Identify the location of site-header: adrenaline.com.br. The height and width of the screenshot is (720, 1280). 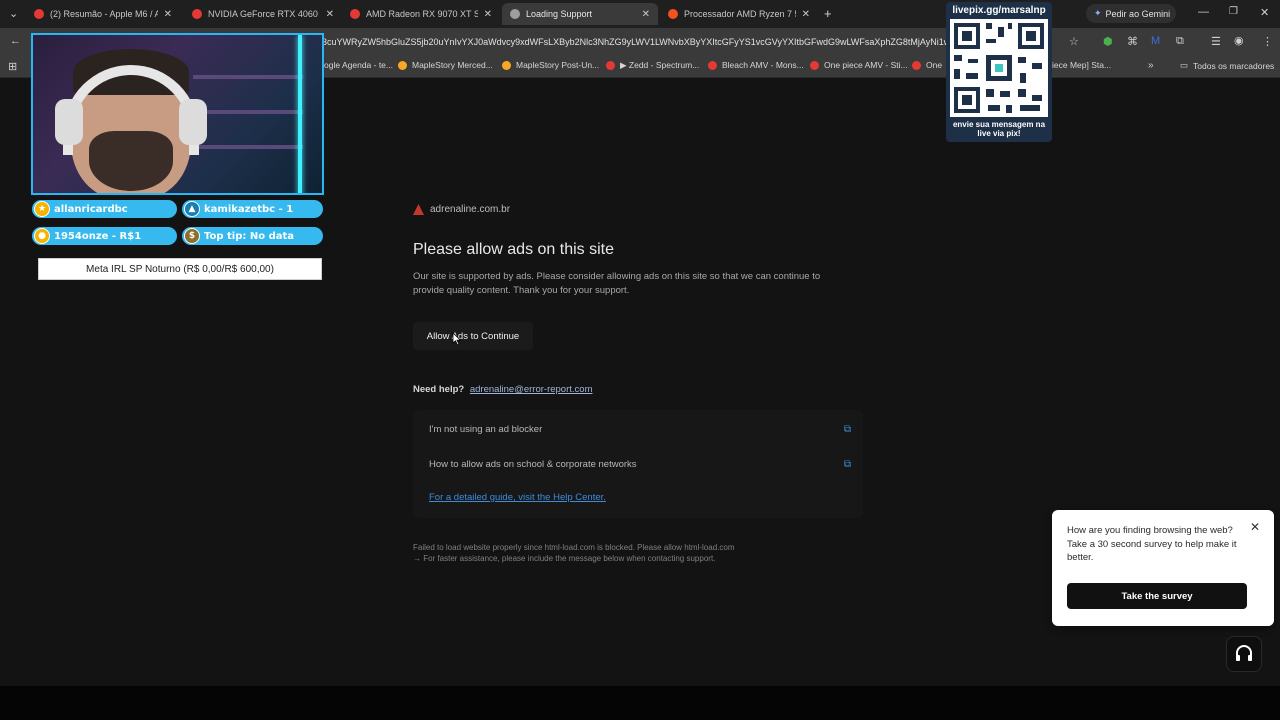
(461, 209).